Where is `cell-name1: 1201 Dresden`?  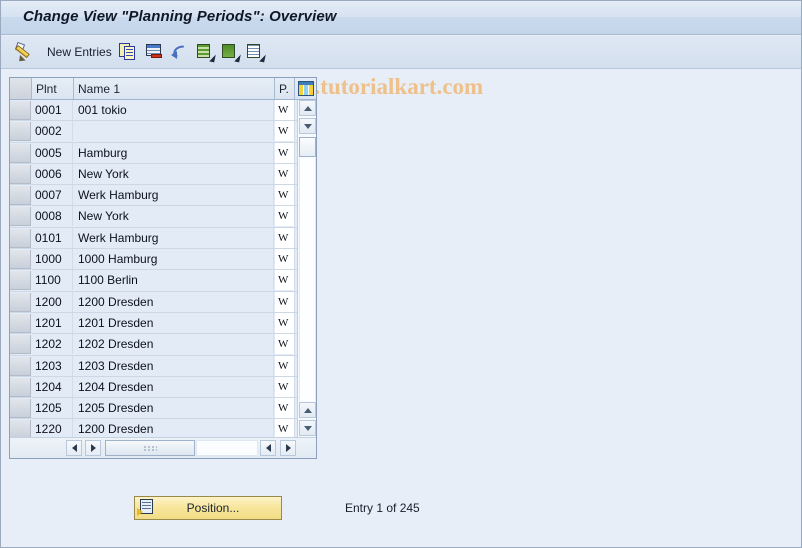
cell-name1: 1201 Dresden is located at coordinates (174, 322).